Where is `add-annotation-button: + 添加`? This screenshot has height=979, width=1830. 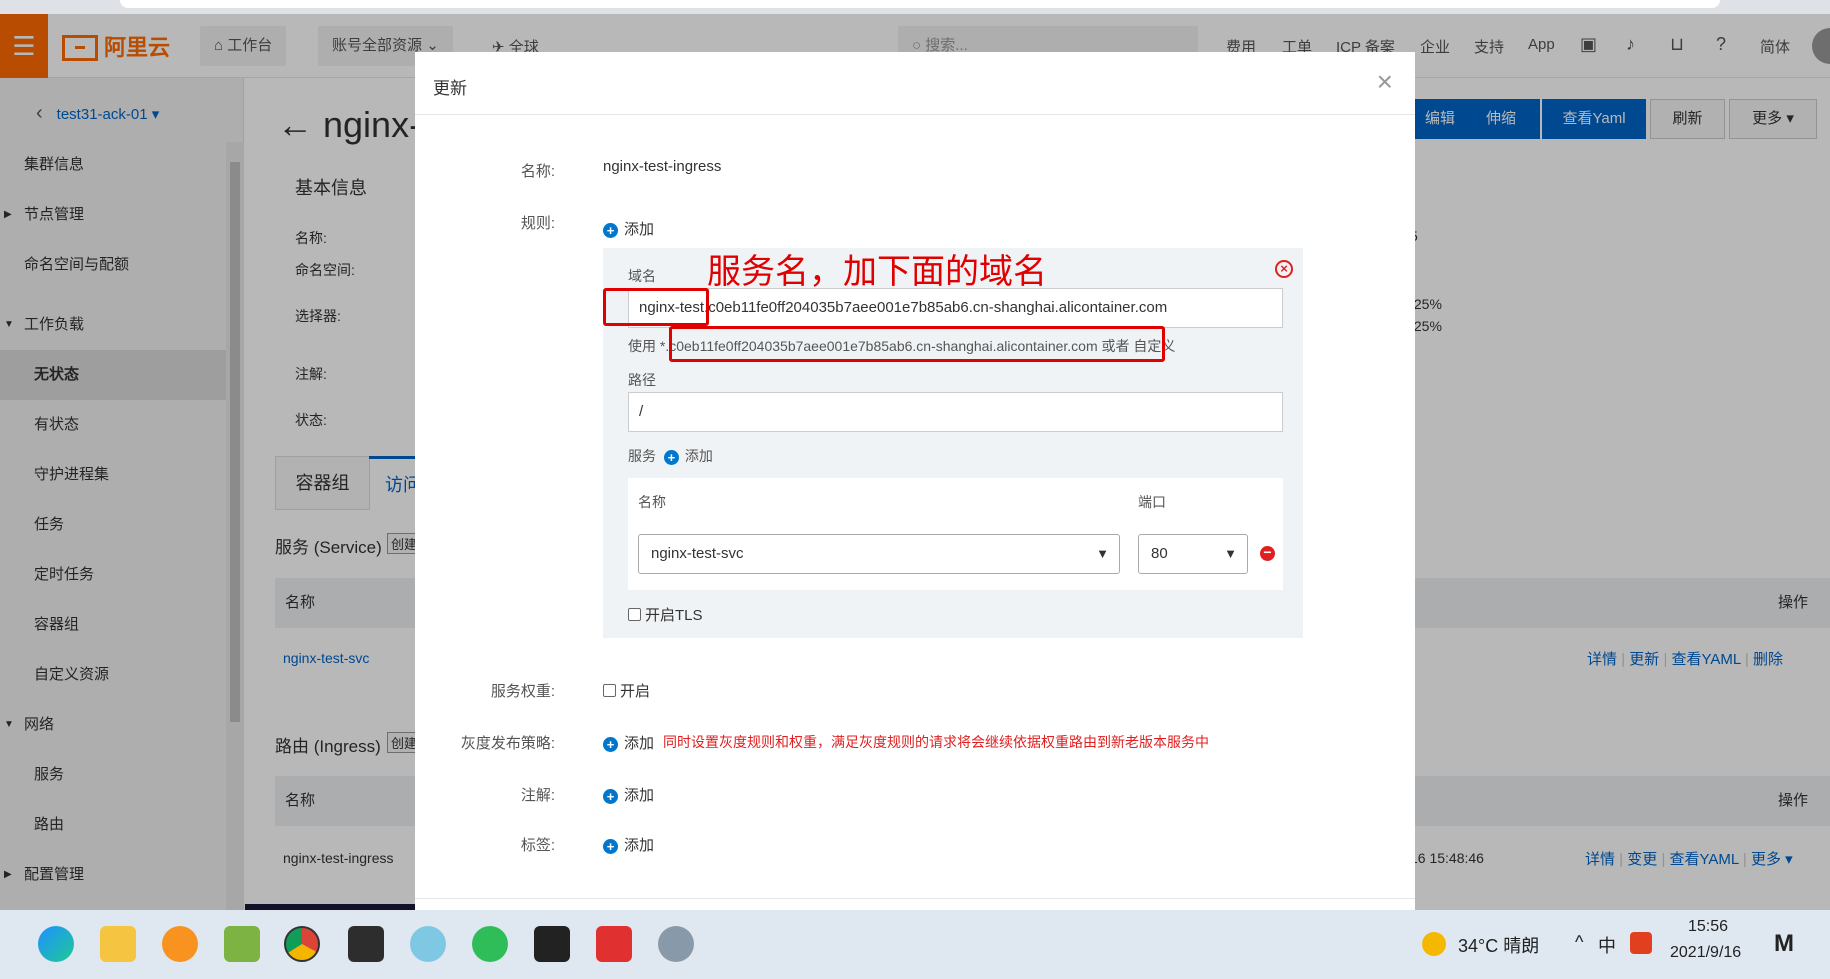 add-annotation-button: + 添加 is located at coordinates (628, 794).